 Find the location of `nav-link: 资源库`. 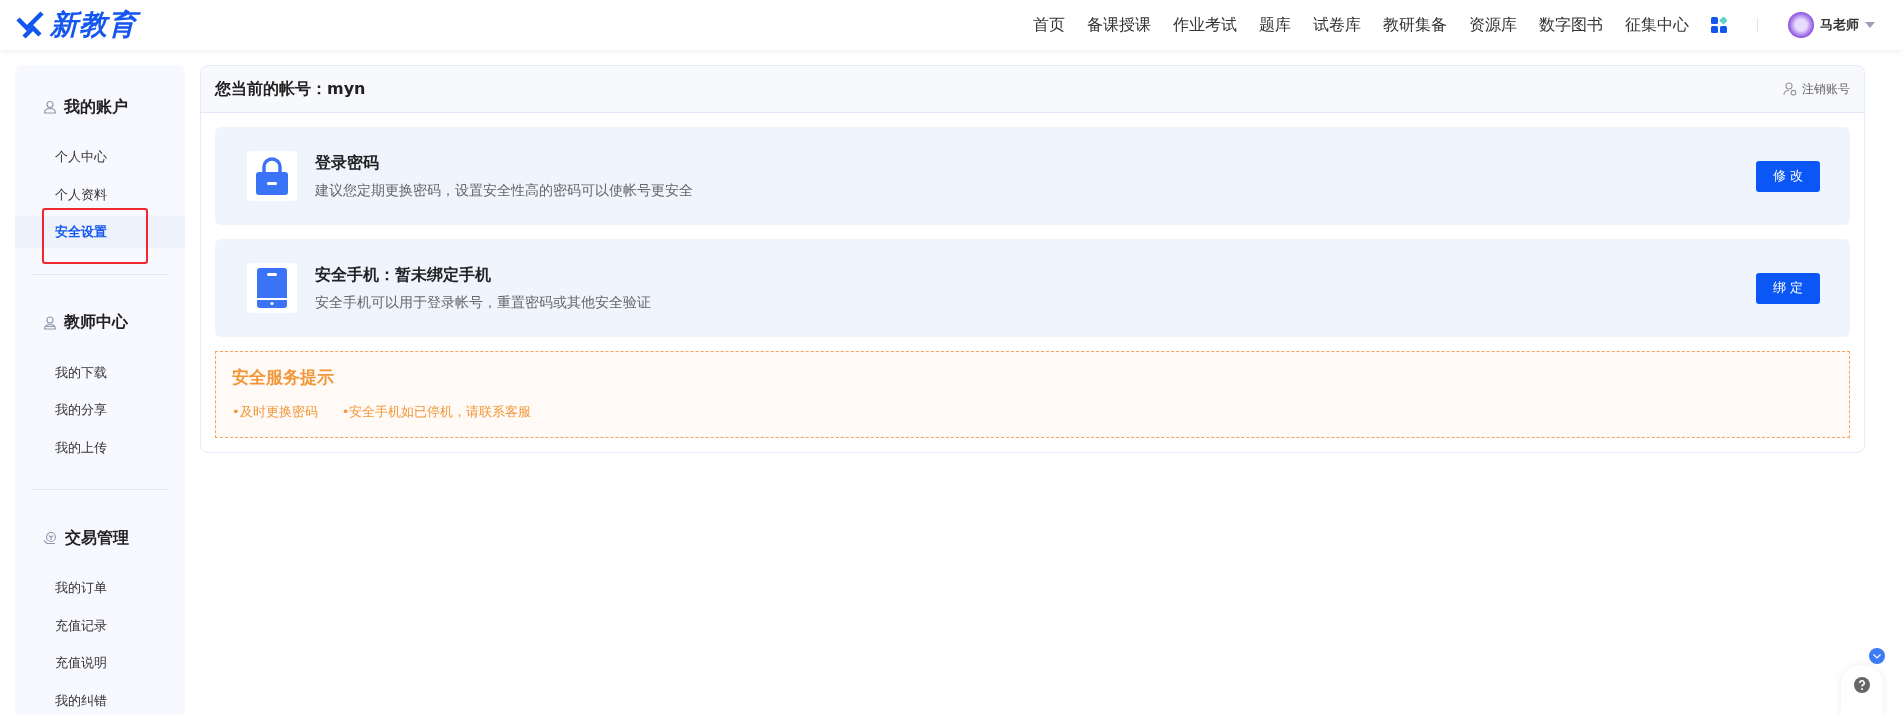

nav-link: 资源库 is located at coordinates (1493, 25).